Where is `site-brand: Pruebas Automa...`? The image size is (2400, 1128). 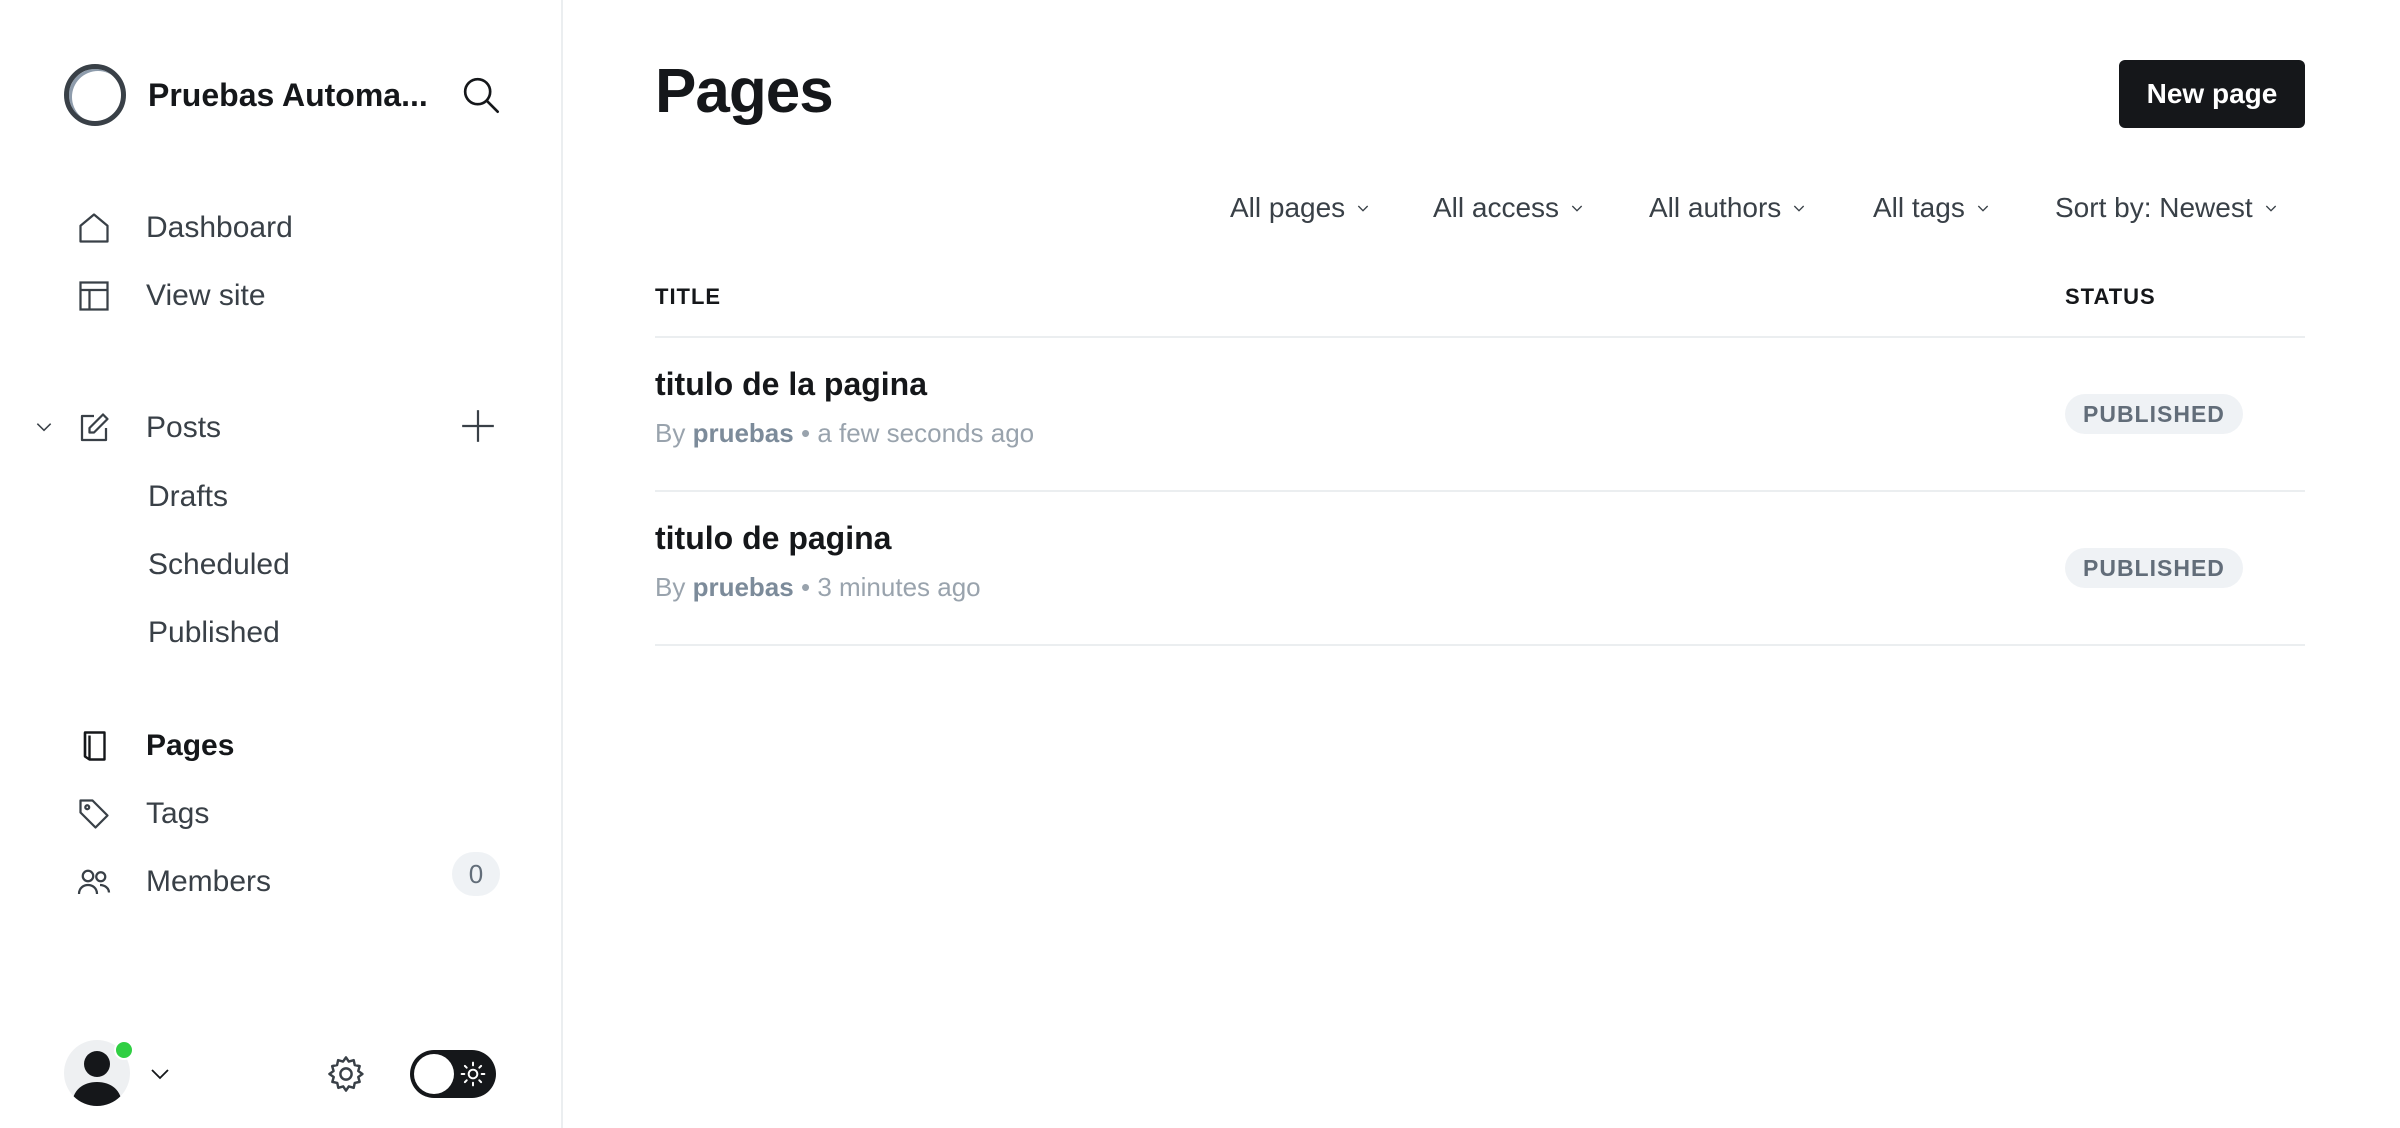
site-brand: Pruebas Automa... is located at coordinates (284, 95).